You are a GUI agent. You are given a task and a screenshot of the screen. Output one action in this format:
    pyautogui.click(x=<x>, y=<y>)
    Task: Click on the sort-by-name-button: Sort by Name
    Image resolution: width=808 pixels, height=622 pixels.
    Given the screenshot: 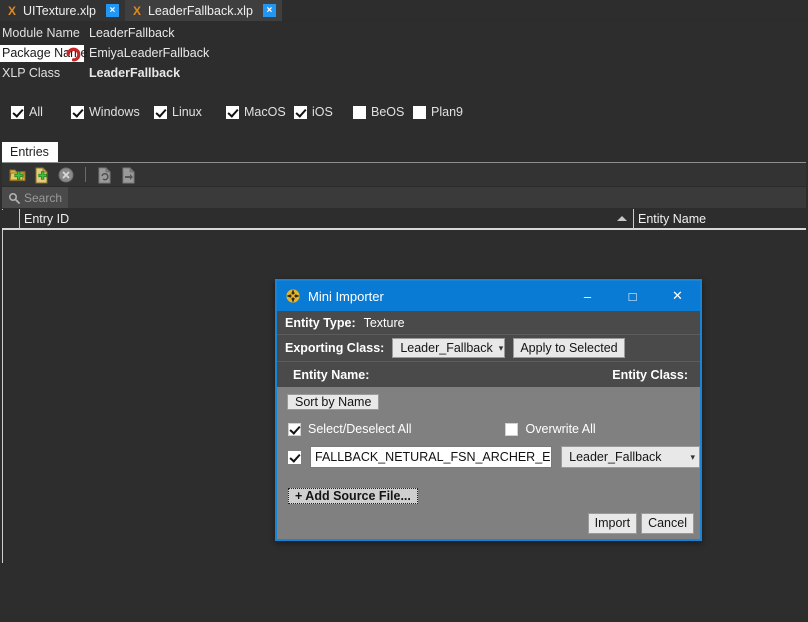 What is the action you would take?
    pyautogui.click(x=333, y=402)
    